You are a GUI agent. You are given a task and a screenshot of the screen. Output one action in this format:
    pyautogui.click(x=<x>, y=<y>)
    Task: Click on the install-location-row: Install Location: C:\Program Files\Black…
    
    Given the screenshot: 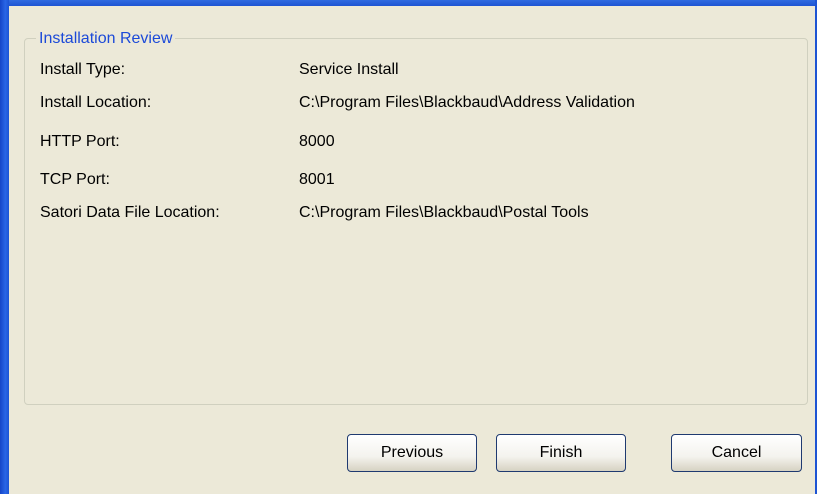 What is the action you would take?
    pyautogui.click(x=337, y=103)
    